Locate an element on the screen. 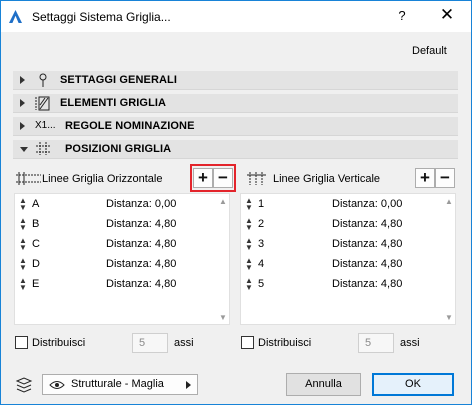  cancel-button: Annulla is located at coordinates (323, 384).